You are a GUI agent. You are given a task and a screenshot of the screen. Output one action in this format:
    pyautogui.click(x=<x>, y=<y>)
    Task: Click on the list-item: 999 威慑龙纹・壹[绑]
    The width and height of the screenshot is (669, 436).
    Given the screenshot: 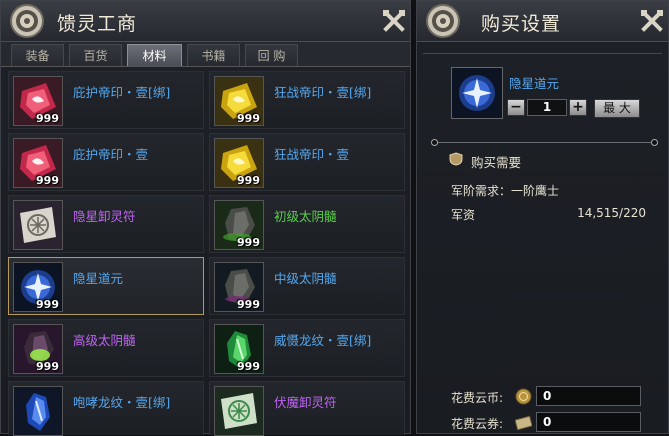 What is the action you would take?
    pyautogui.click(x=307, y=348)
    